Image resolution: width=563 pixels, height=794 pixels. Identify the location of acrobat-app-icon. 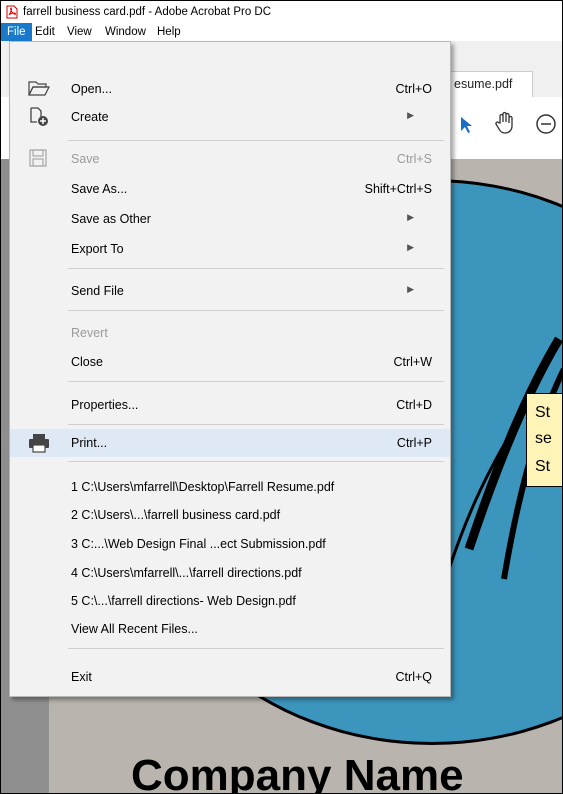
(12, 12).